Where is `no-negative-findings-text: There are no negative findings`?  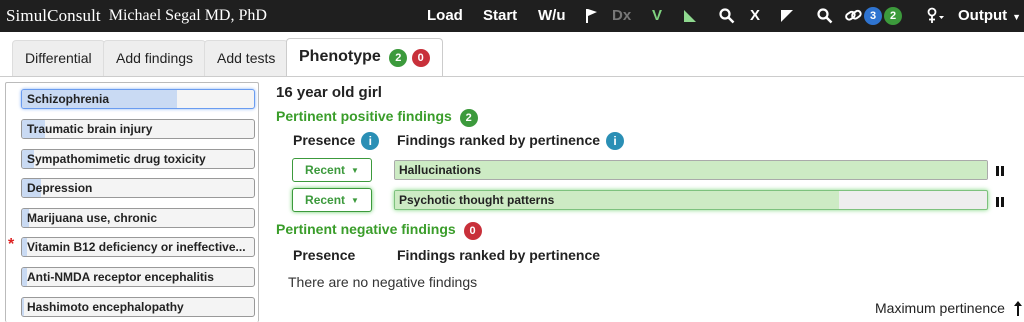
no-negative-findings-text: There are no negative findings is located at coordinates (383, 282).